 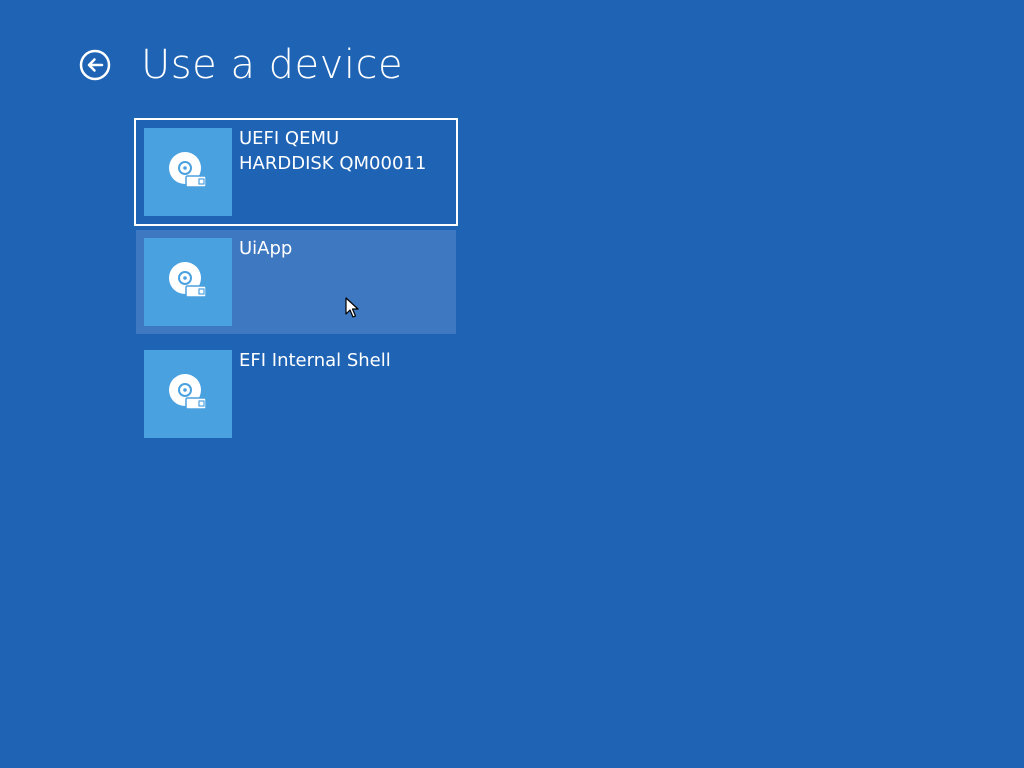 What do you see at coordinates (272, 65) in the screenshot?
I see `page-title: Use a device` at bounding box center [272, 65].